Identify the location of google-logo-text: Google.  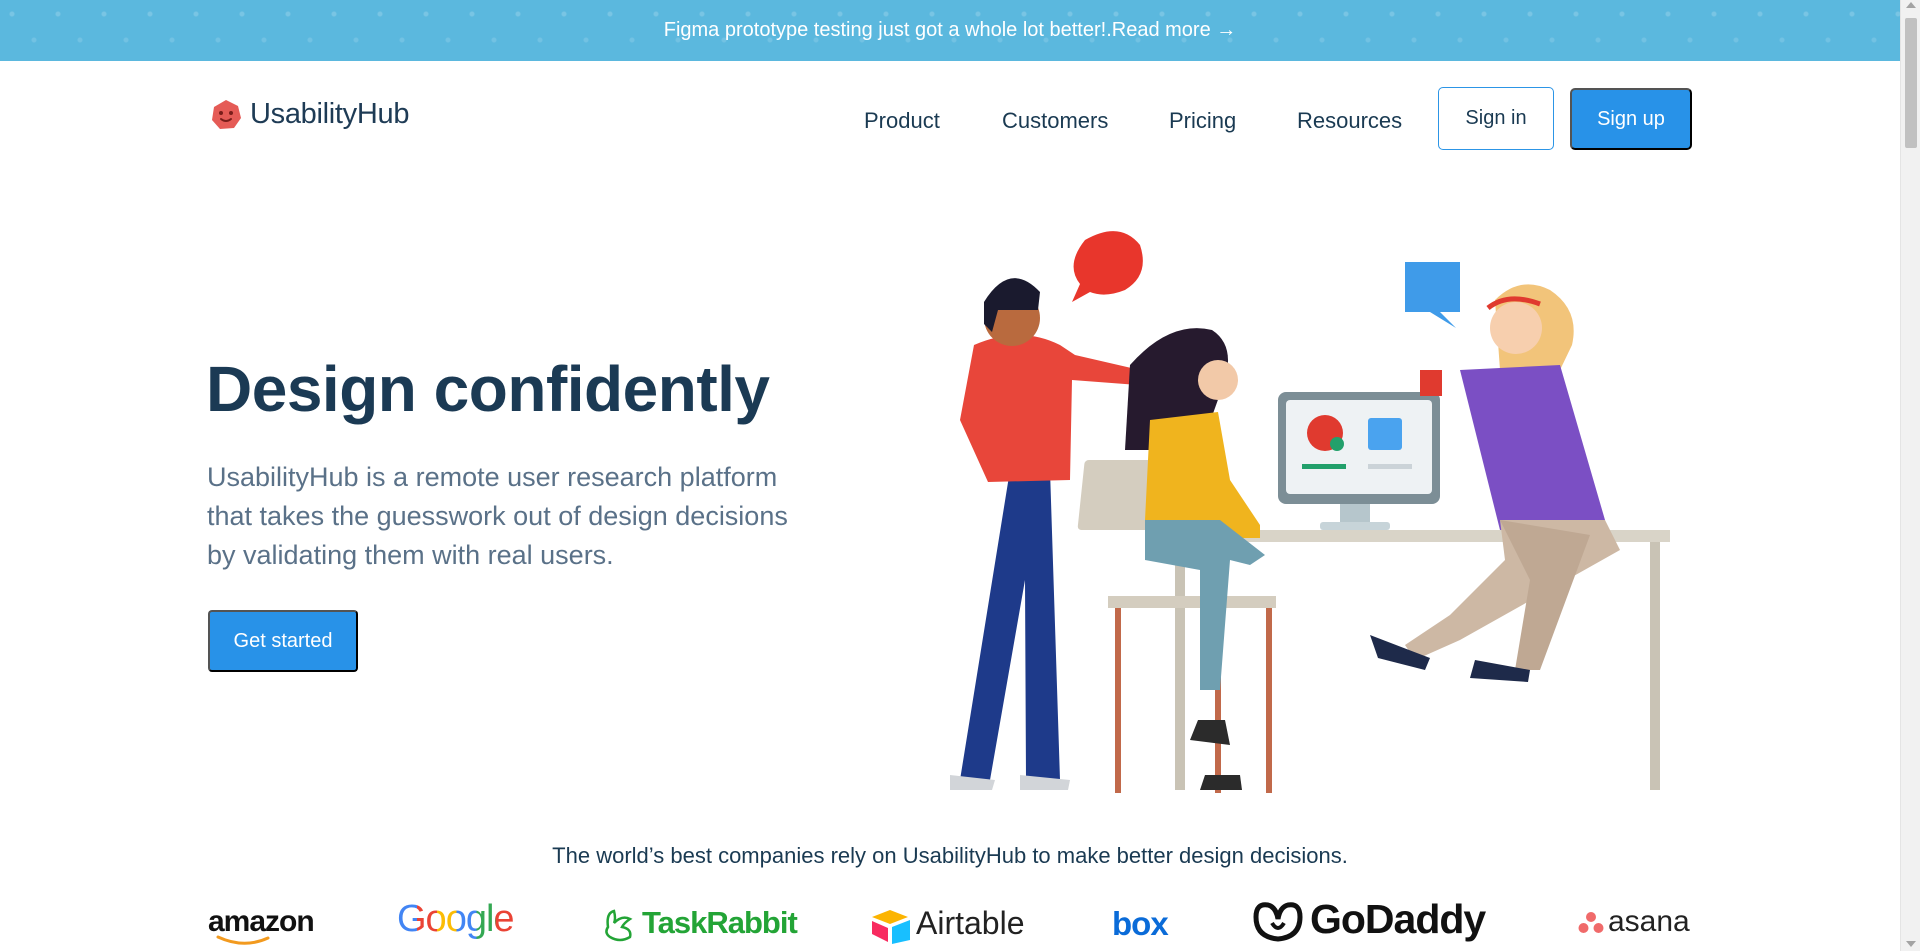
(456, 919).